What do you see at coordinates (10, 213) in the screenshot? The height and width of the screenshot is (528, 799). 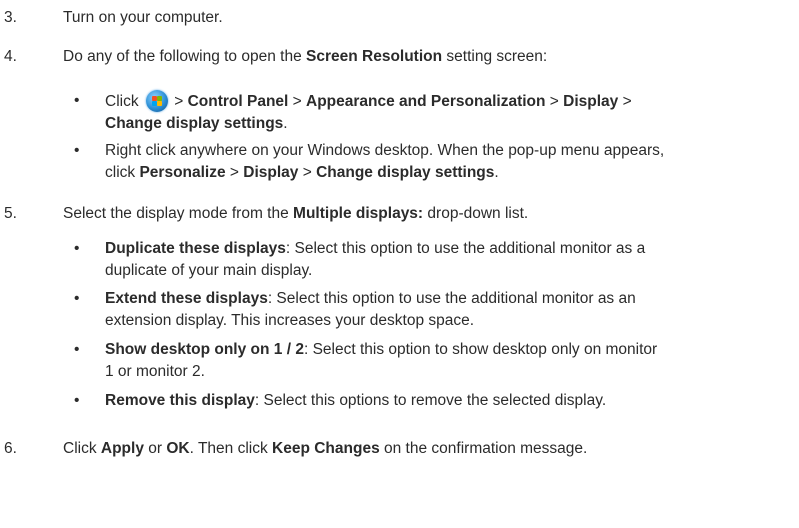 I see `step-number: 5.` at bounding box center [10, 213].